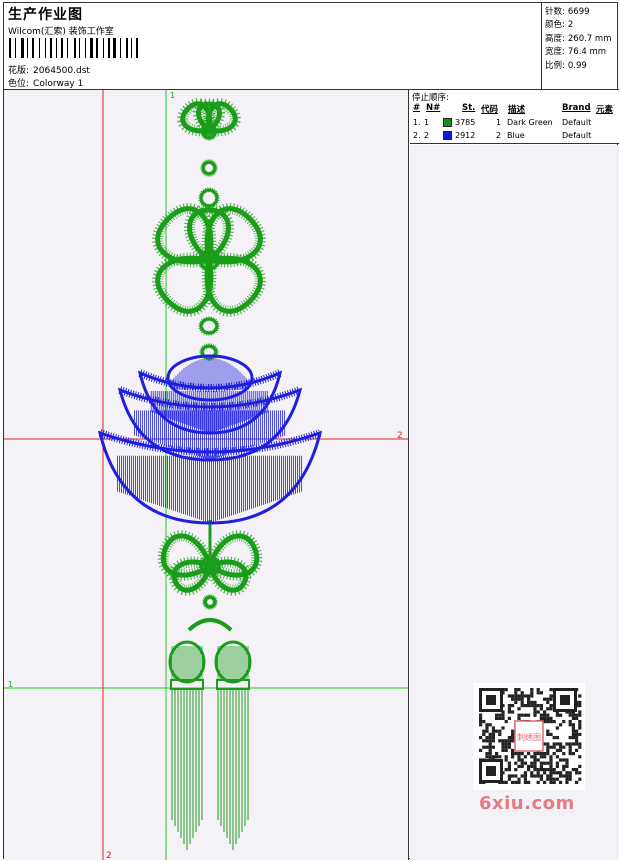 The image size is (620, 861). I want to click on col-header-st: St., so click(469, 108).